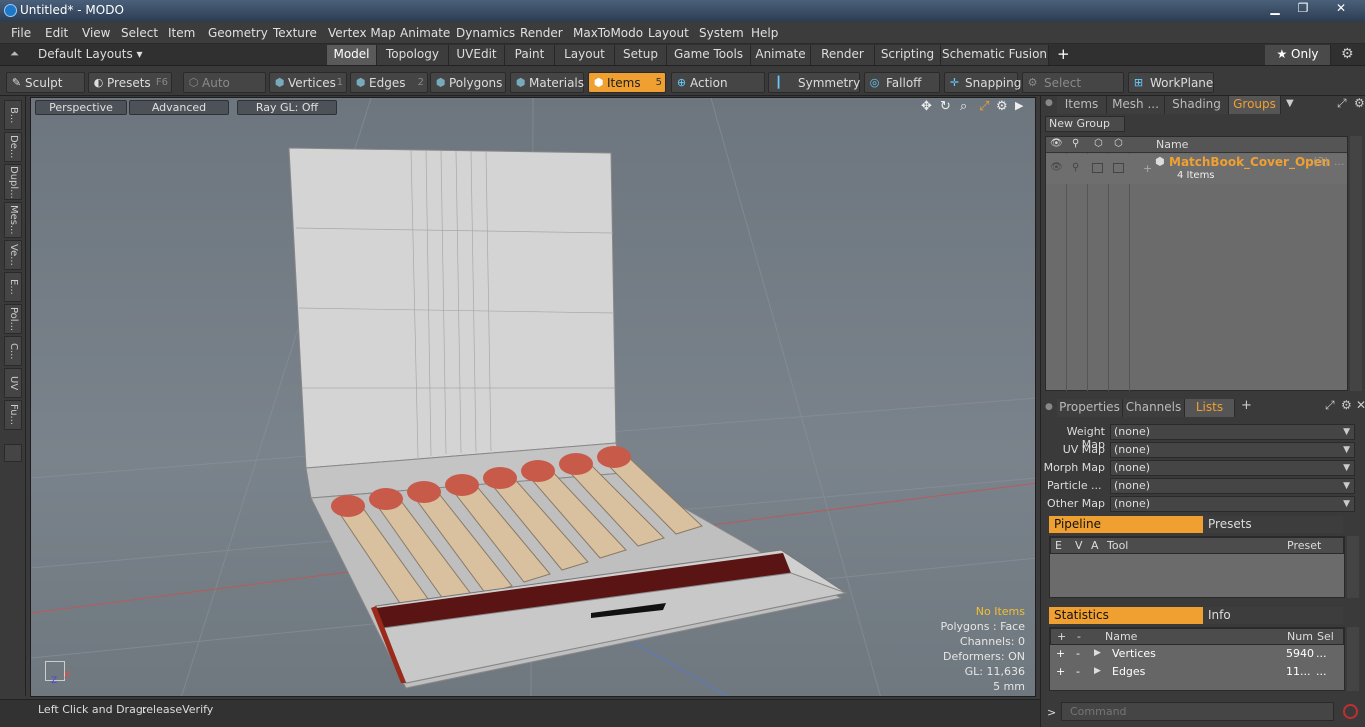 The height and width of the screenshot is (727, 1365). What do you see at coordinates (1171, 82) in the screenshot?
I see `workplane-button: ⊞ WorkPlane` at bounding box center [1171, 82].